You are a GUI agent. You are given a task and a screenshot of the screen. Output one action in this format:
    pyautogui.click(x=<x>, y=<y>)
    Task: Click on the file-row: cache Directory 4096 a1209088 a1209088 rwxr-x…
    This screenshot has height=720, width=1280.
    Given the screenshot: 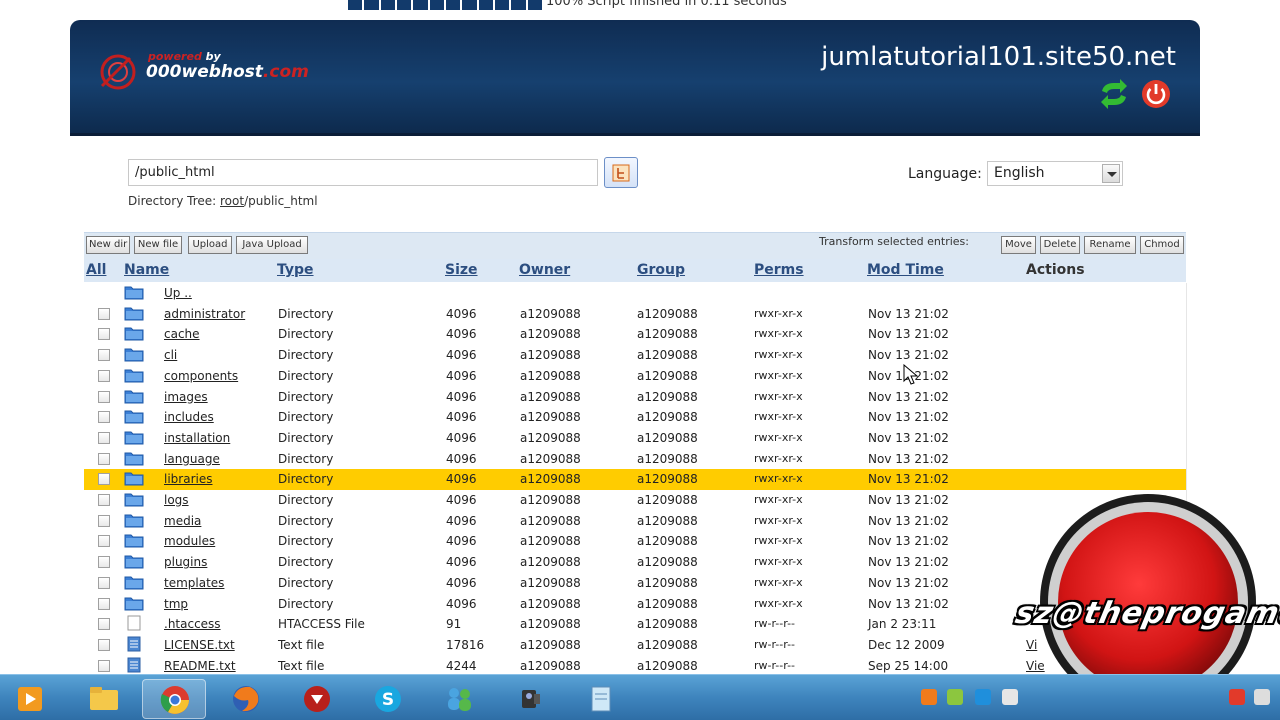 What is the action you would take?
    pyautogui.click(x=635, y=334)
    